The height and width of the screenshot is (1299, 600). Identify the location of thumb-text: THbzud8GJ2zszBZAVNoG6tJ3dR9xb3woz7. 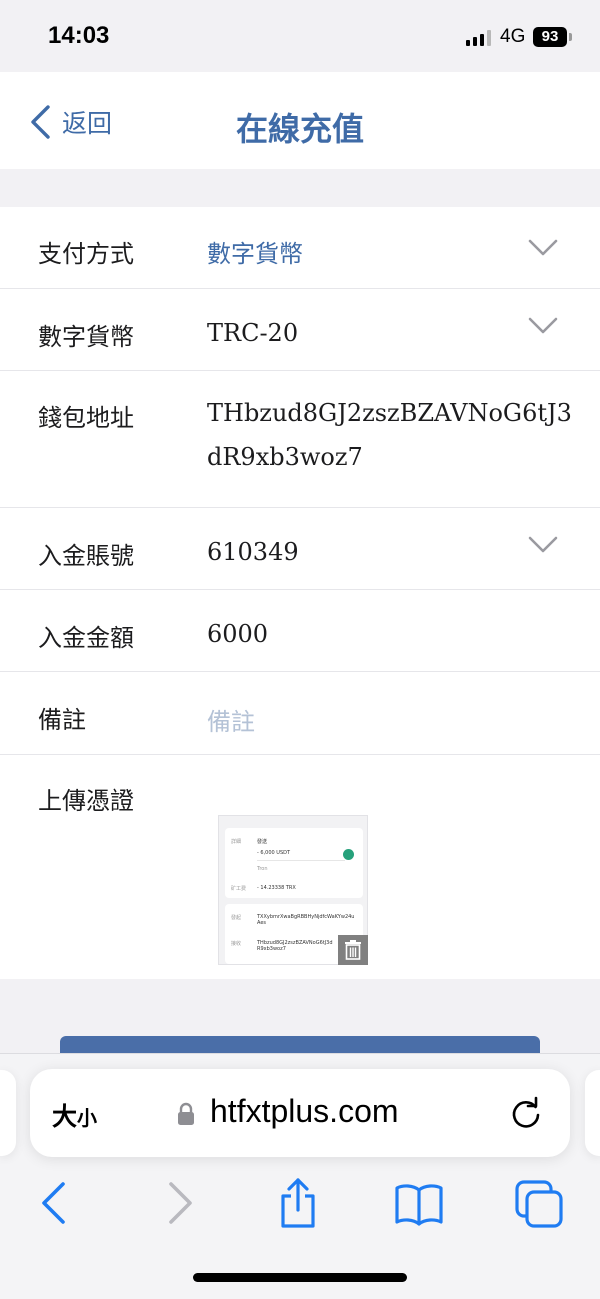
(295, 946).